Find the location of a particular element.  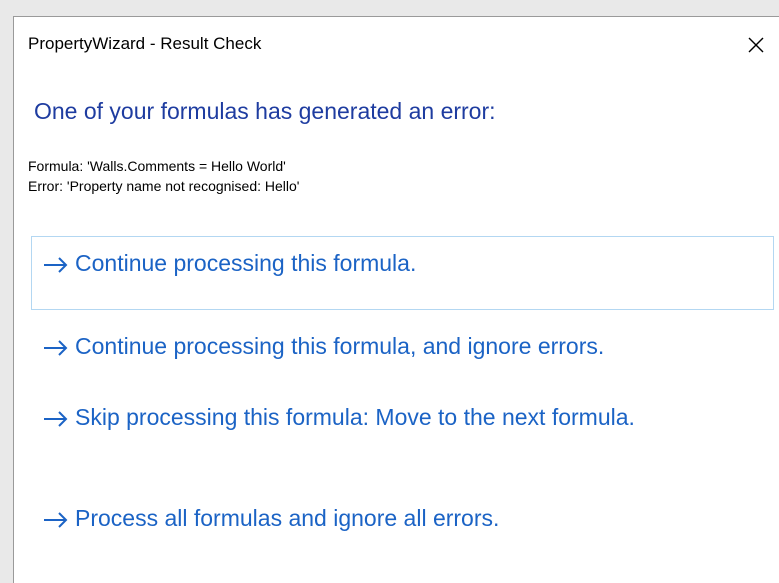

window-title: PropertyWizard - Result Check is located at coordinates (145, 43).